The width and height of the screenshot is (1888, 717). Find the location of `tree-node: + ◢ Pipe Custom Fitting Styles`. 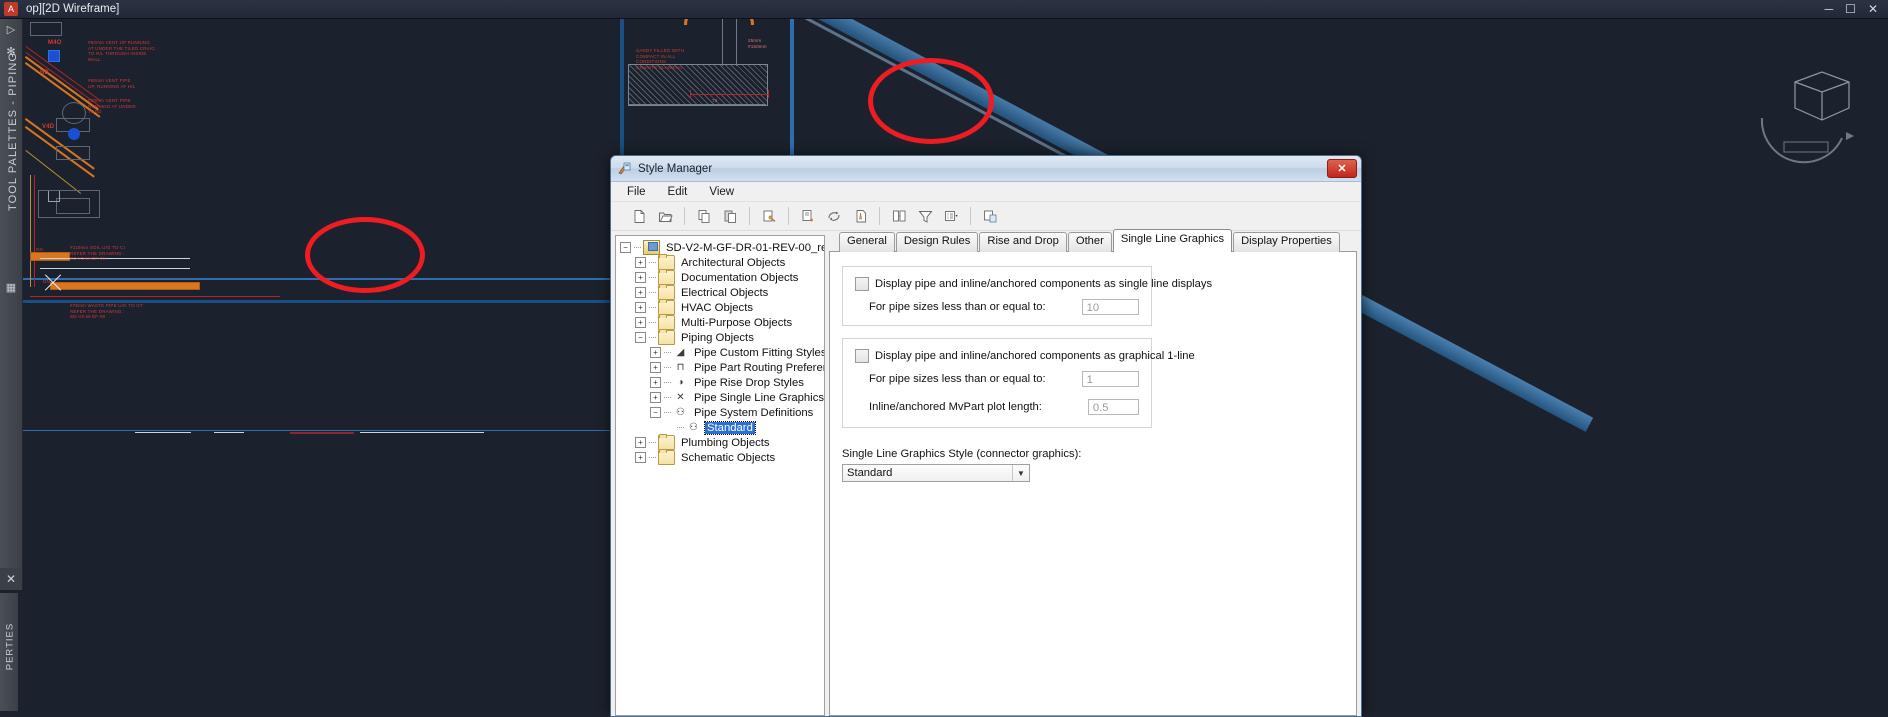

tree-node: + ◢ Pipe Custom Fitting Styles is located at coordinates (720, 352).